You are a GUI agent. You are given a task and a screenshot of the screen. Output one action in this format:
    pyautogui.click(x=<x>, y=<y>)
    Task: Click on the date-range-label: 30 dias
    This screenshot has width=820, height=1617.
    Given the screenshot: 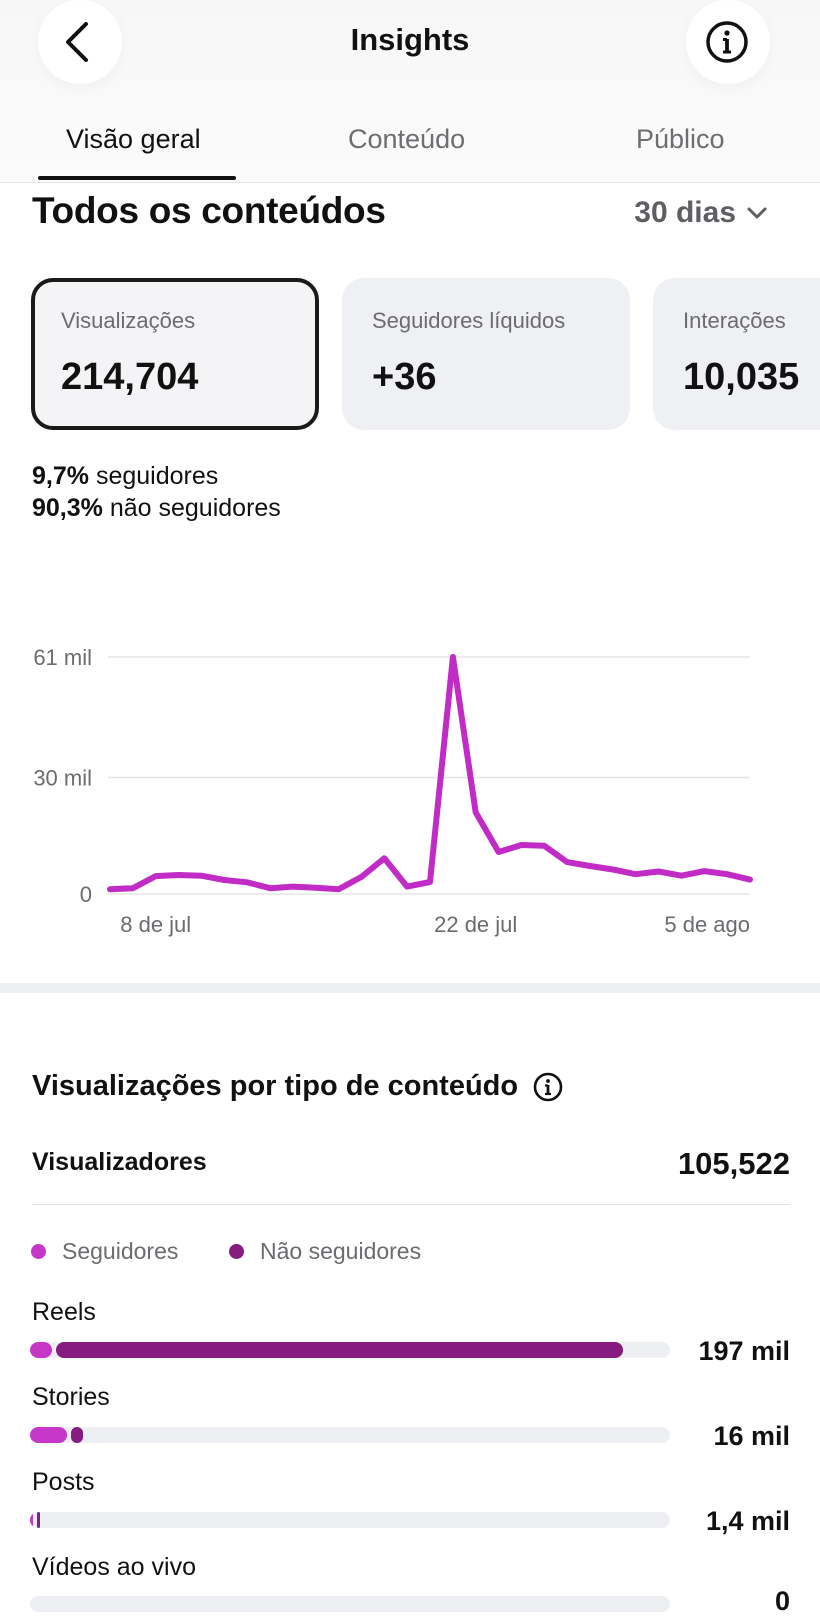 What is the action you would take?
    pyautogui.click(x=685, y=212)
    